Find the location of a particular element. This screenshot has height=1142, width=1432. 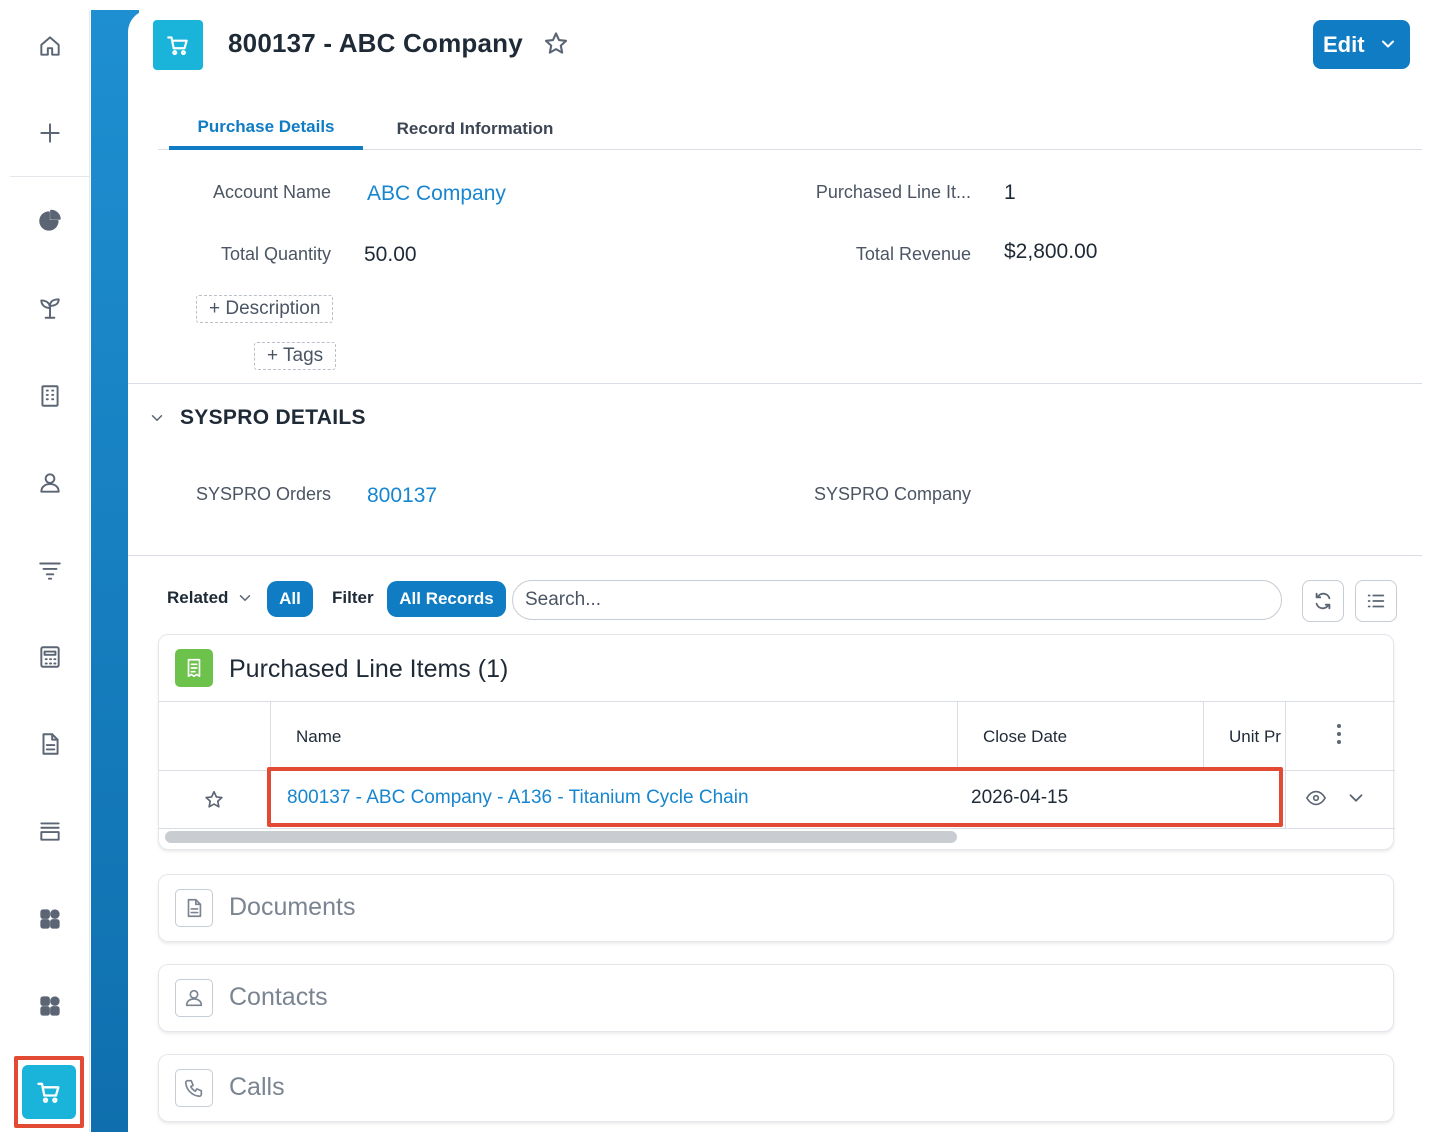

home-icon is located at coordinates (50, 46).